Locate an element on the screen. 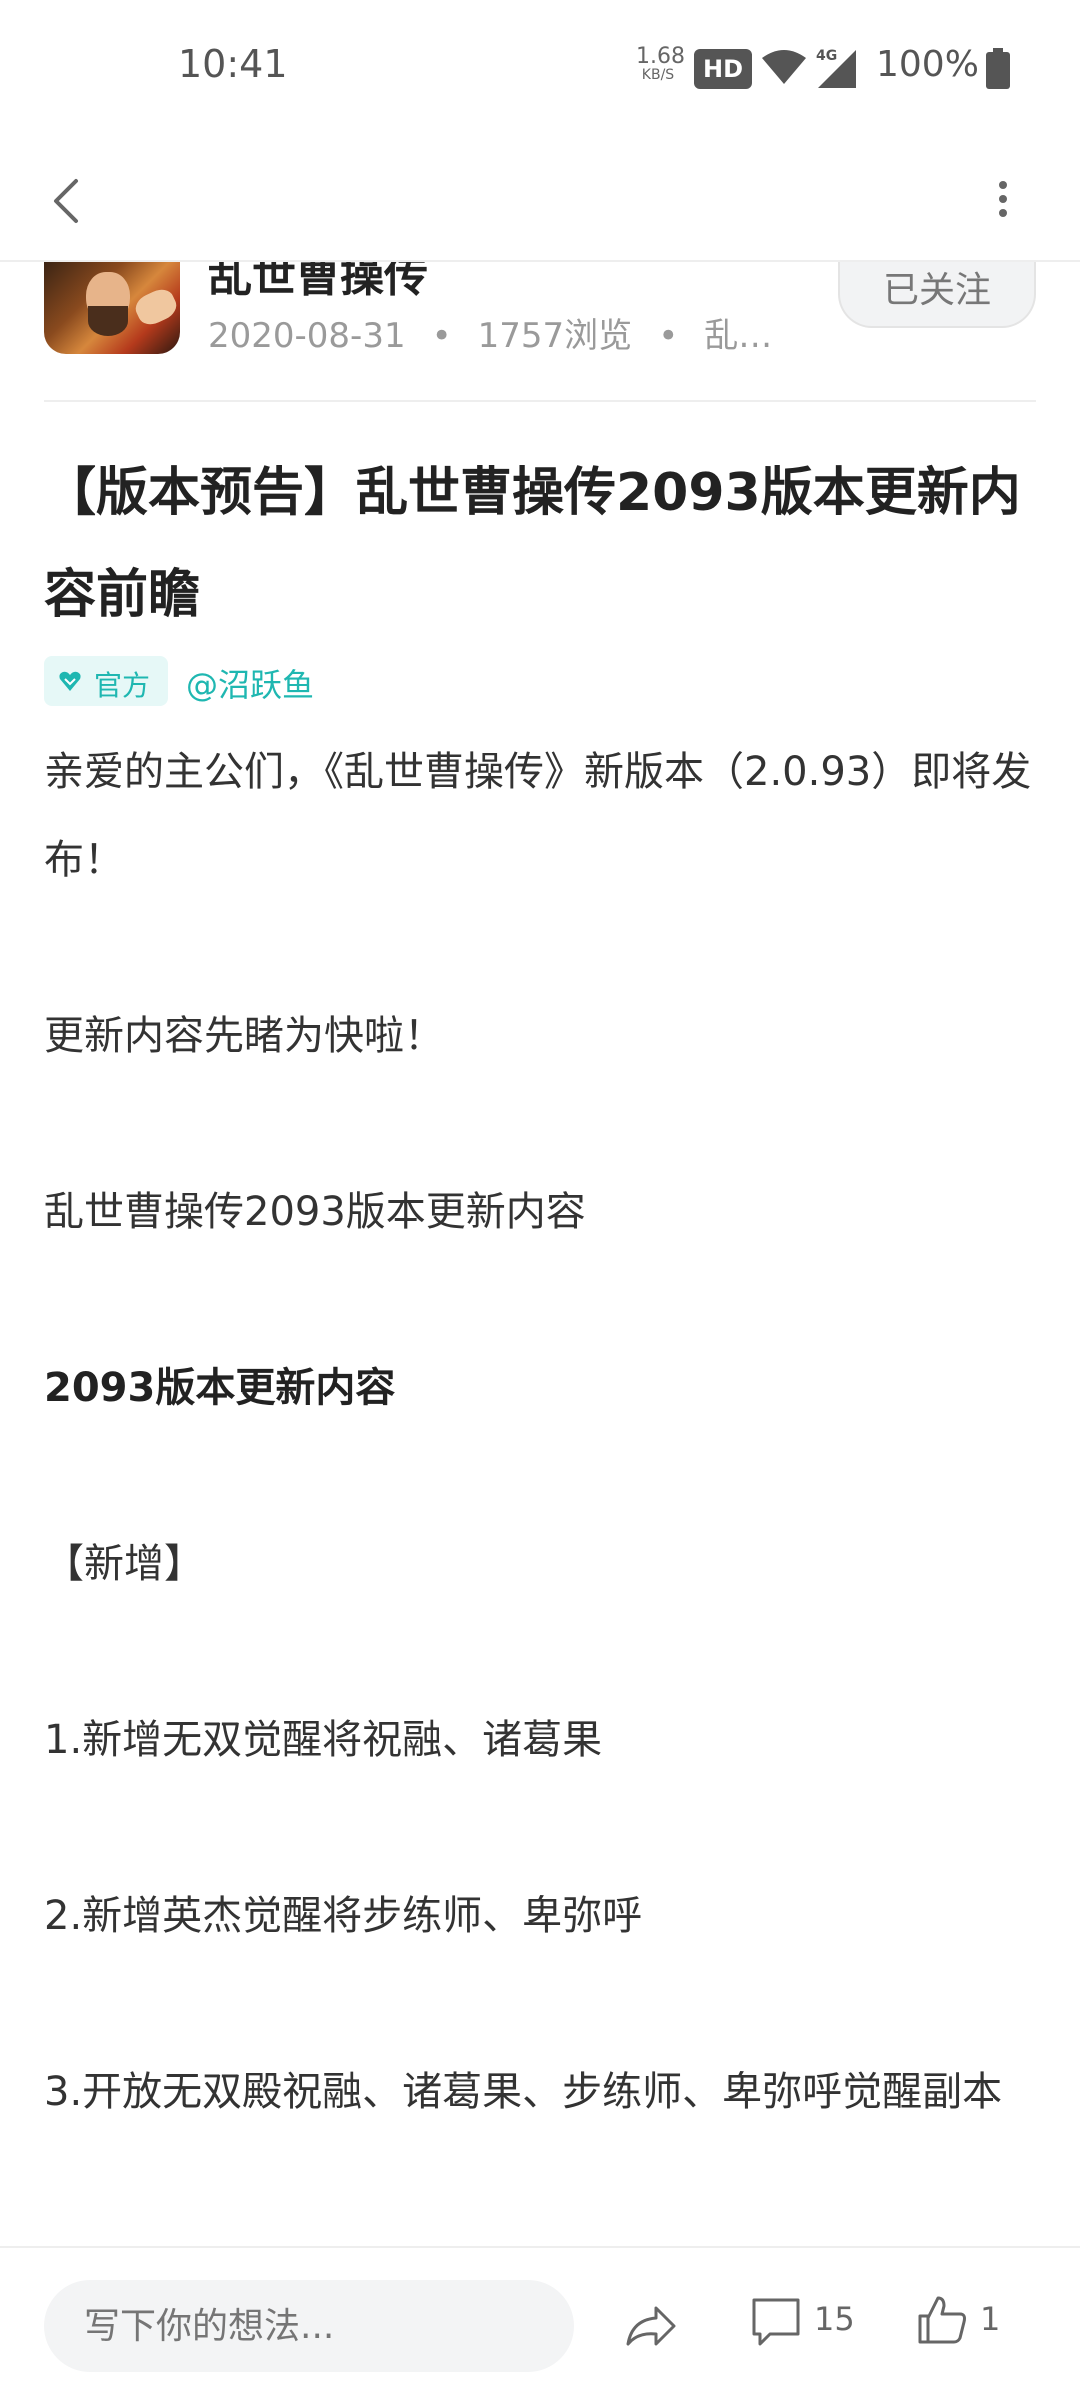  author-name: 乱世曹操传 is located at coordinates (318, 283).